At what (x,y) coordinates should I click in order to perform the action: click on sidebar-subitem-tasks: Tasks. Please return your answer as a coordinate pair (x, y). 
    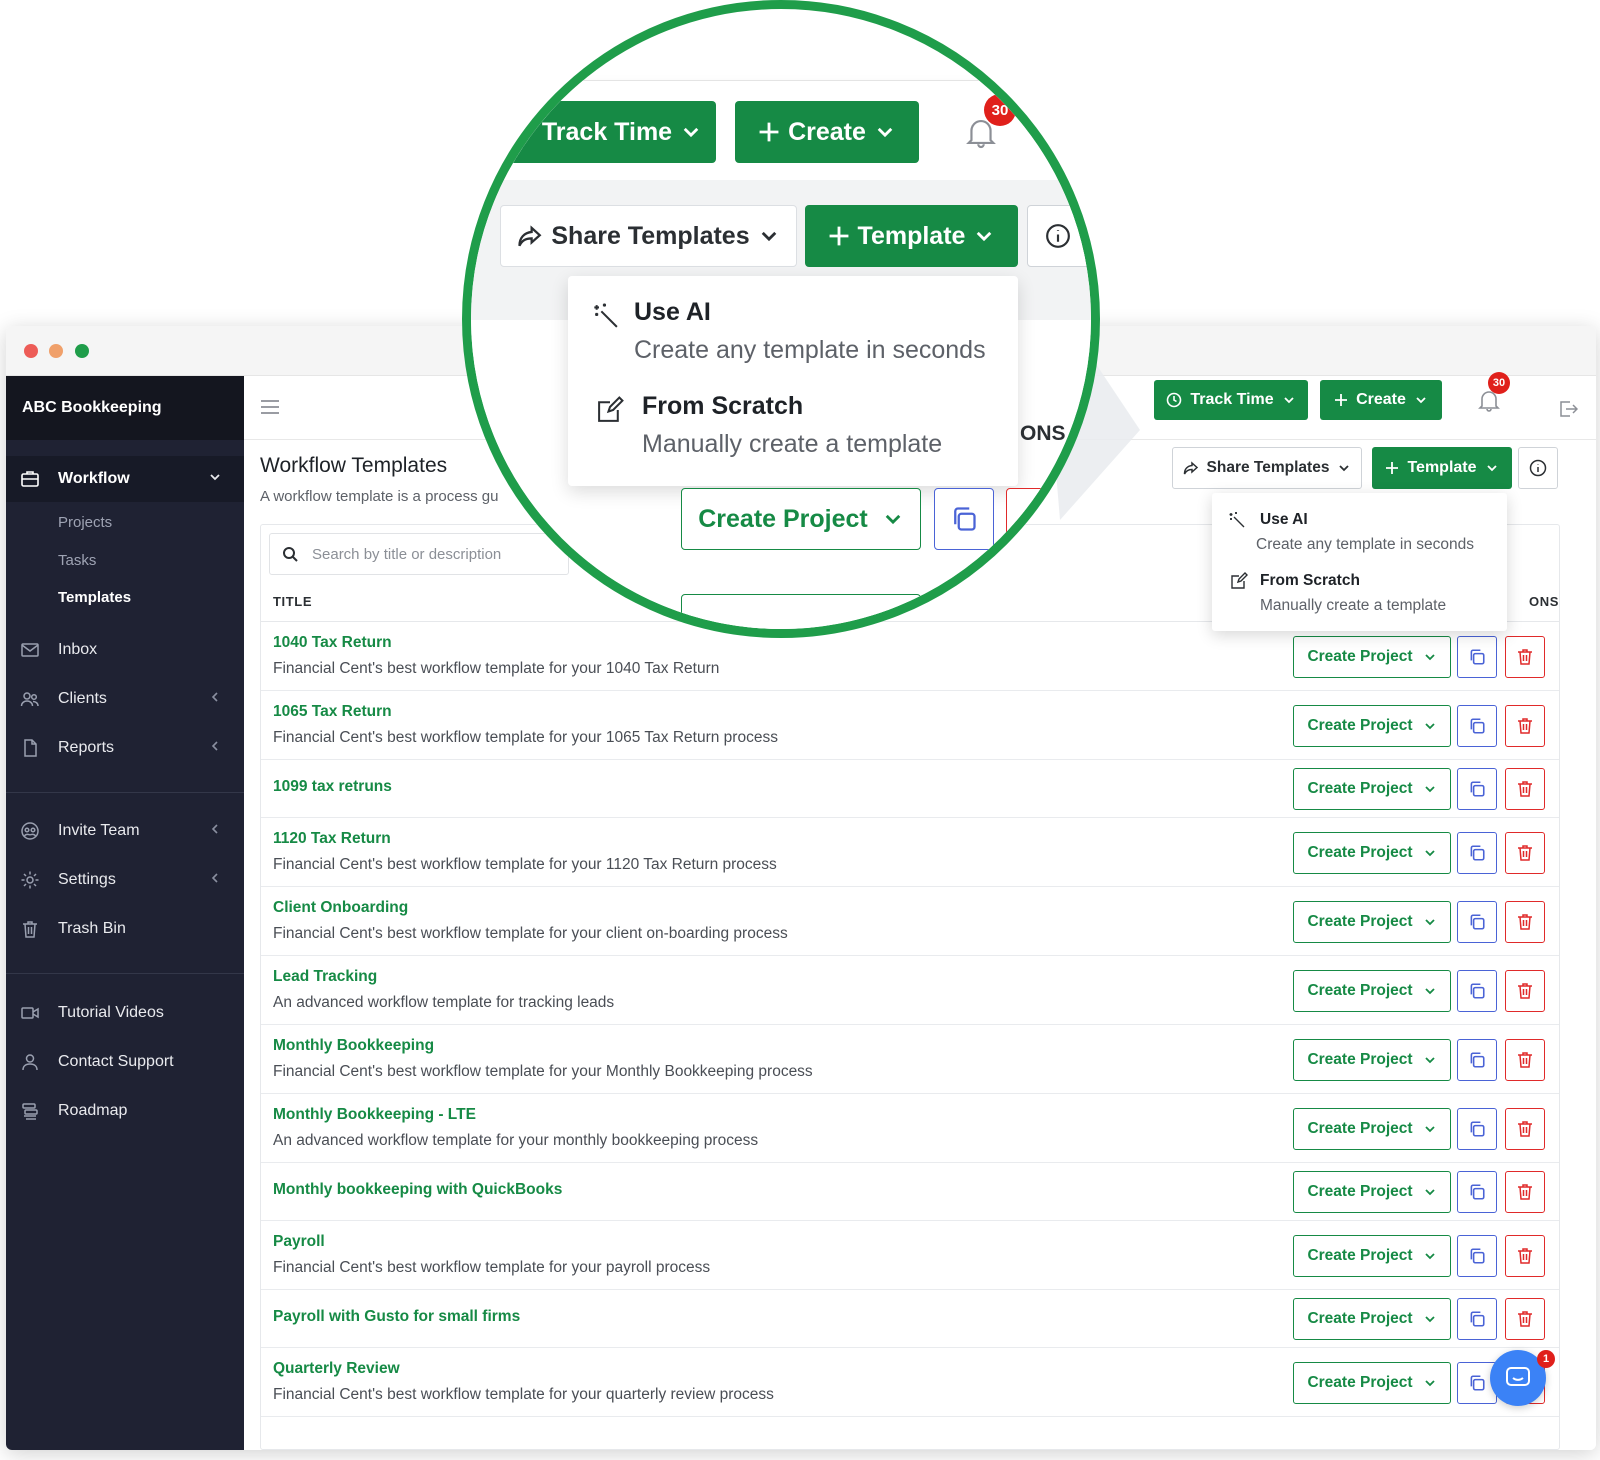
    Looking at the image, I should click on (77, 560).